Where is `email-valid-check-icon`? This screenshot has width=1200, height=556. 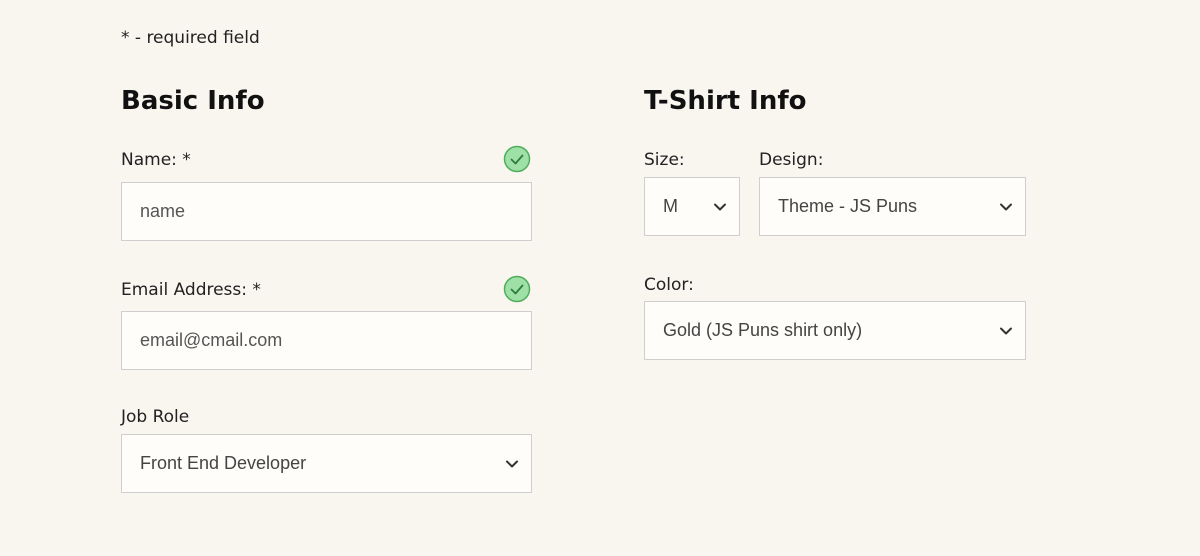
email-valid-check-icon is located at coordinates (517, 289).